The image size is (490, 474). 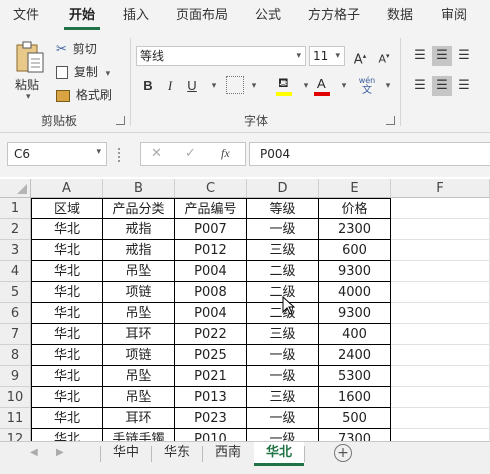 What do you see at coordinates (254, 86) in the screenshot?
I see `borders-dropdown-icon: ▾` at bounding box center [254, 86].